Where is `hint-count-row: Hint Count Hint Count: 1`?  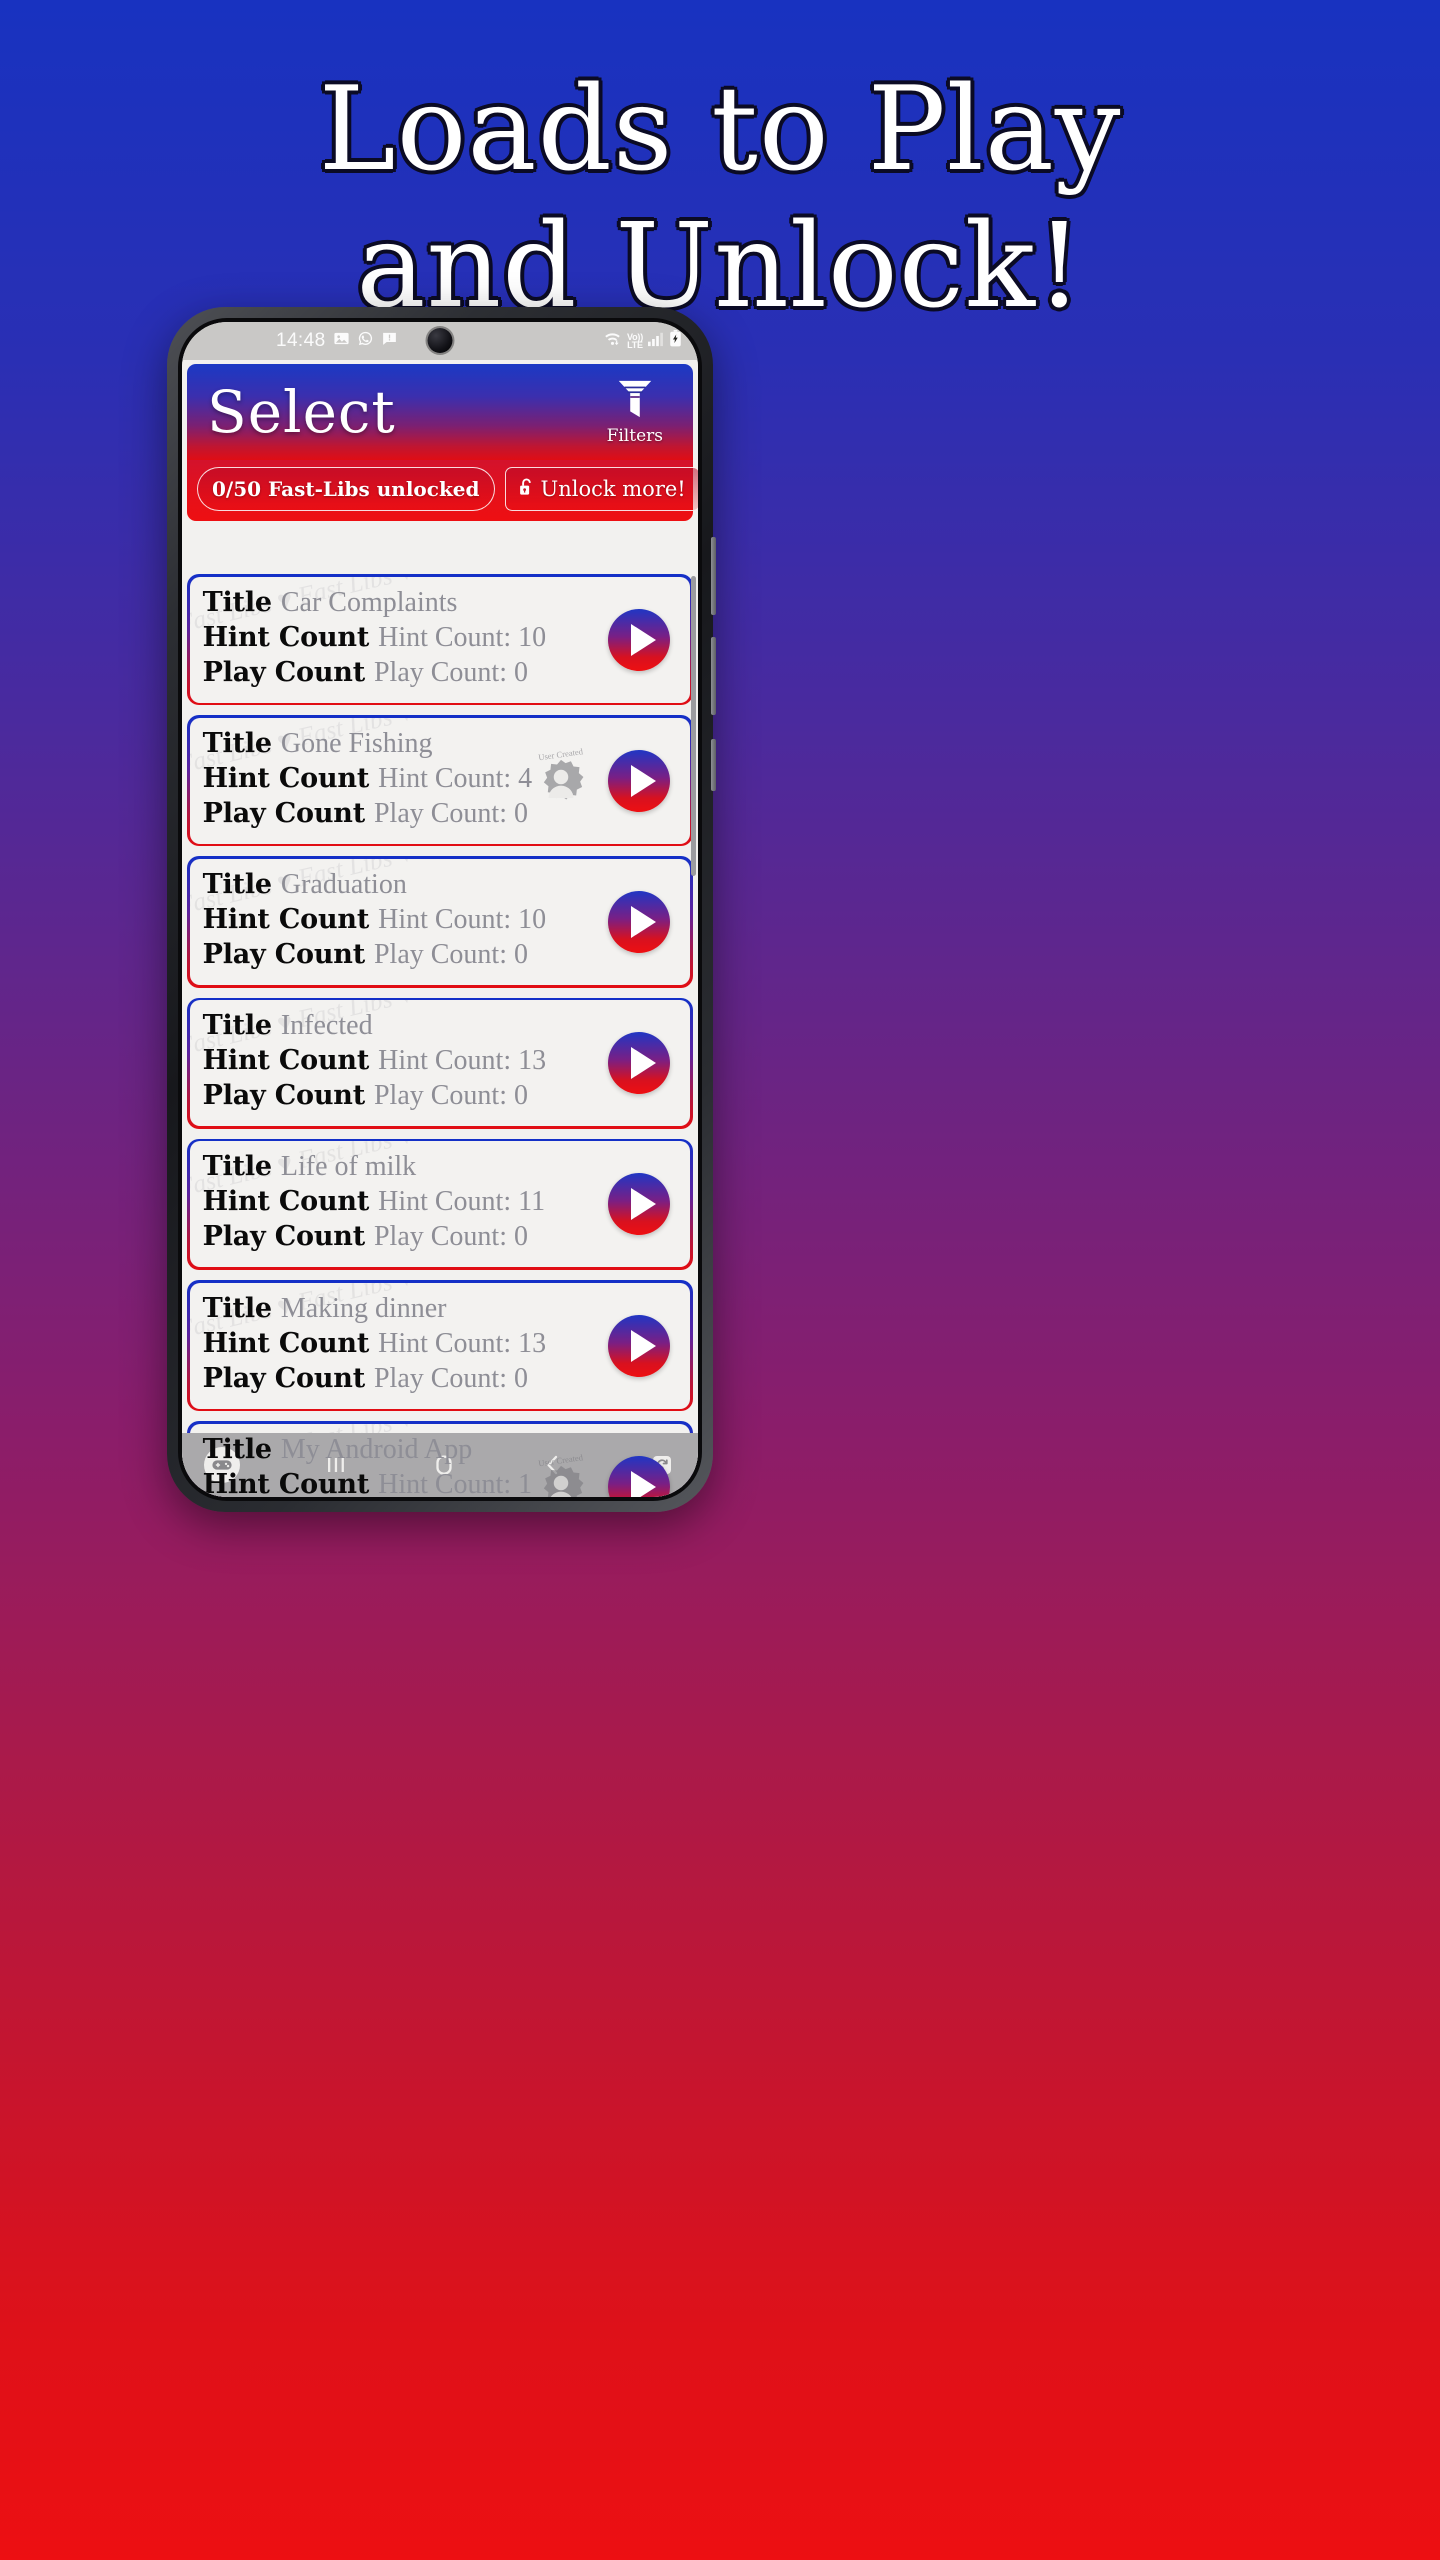
hint-count-row: Hint Count Hint Count: 1 is located at coordinates (440, 1483).